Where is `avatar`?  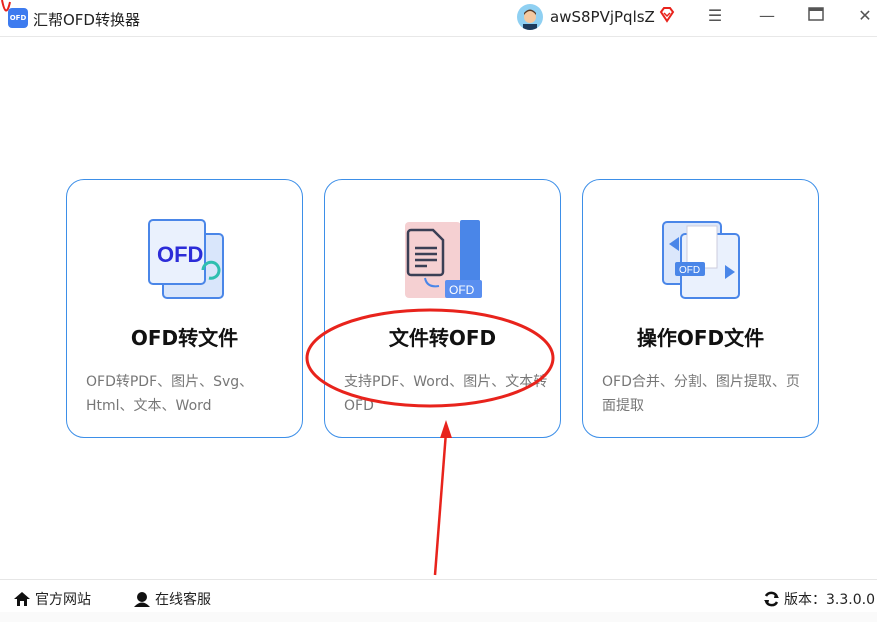 avatar is located at coordinates (530, 17).